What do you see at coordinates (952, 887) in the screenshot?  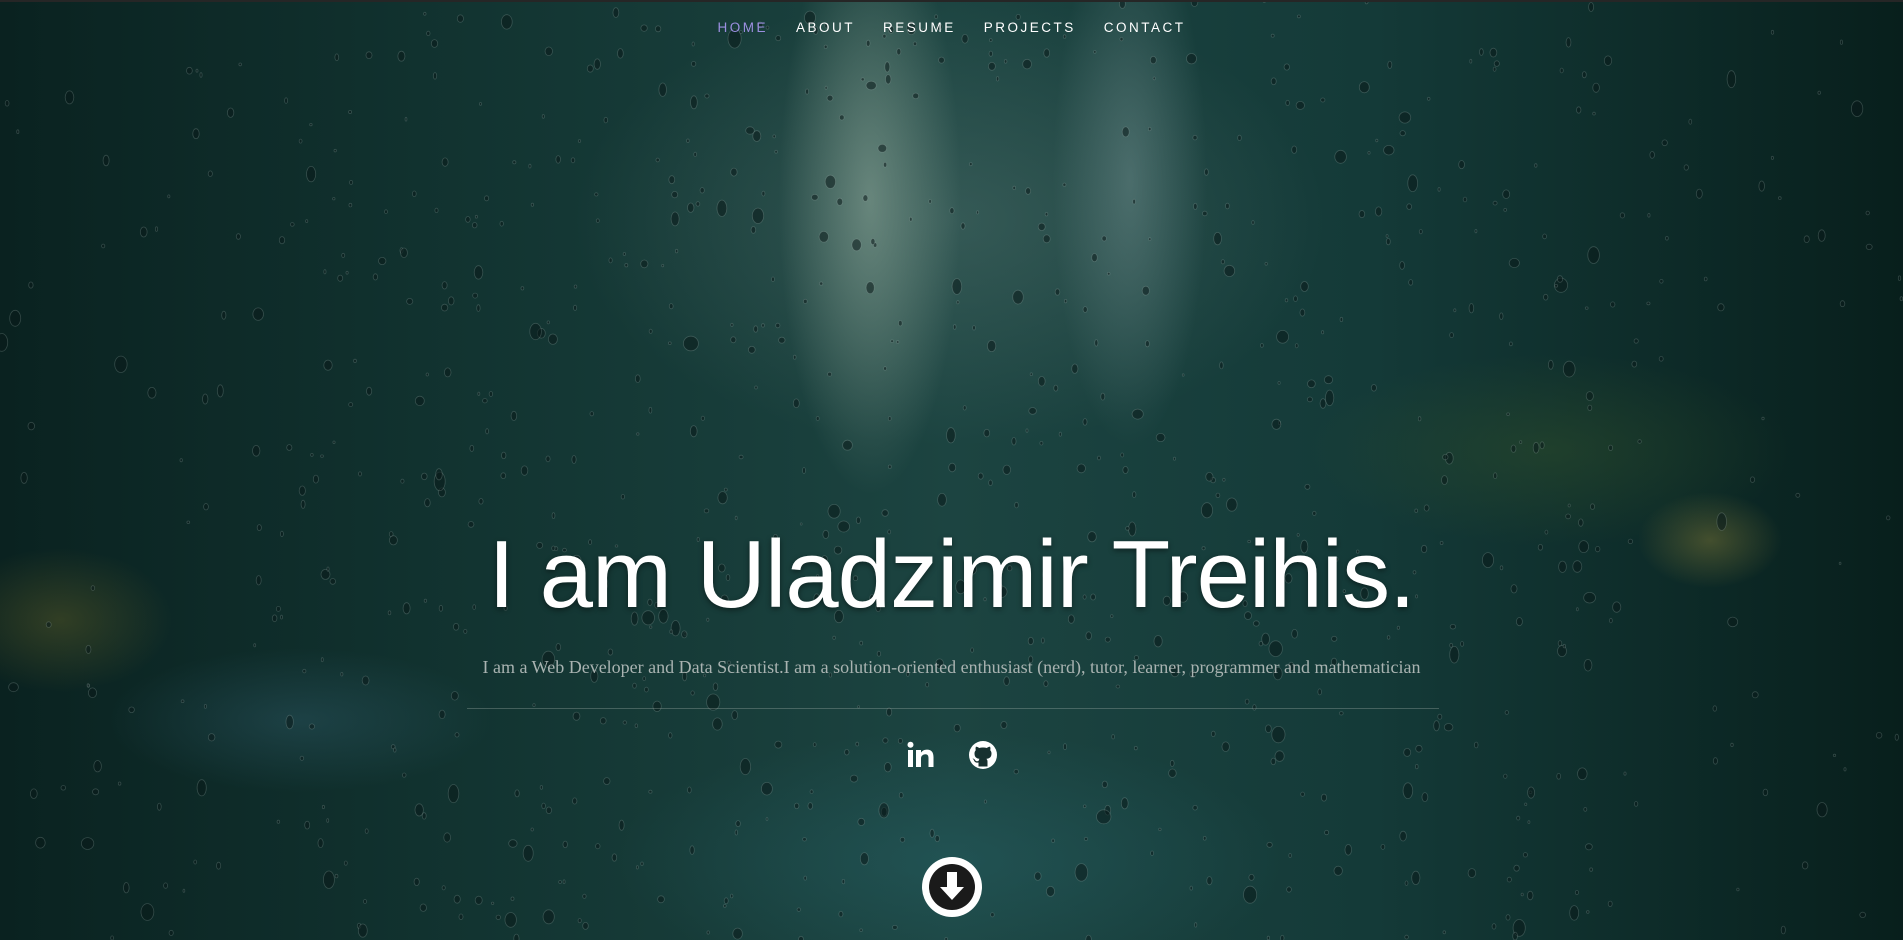 I see `scroll-down-button` at bounding box center [952, 887].